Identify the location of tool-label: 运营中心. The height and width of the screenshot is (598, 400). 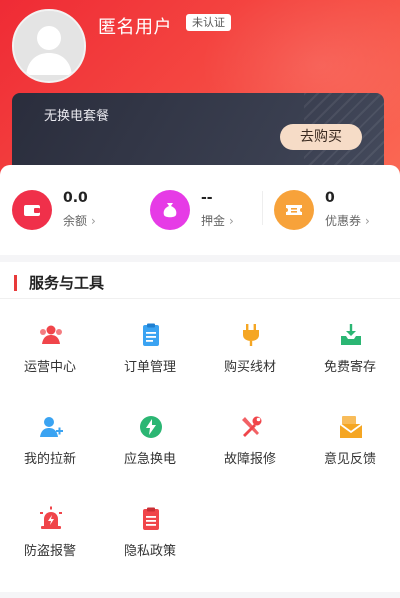
(49, 367).